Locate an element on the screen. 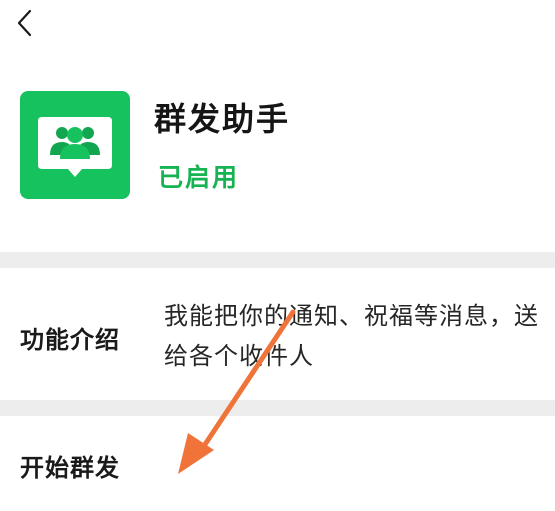 This screenshot has height=511, width=555. app-icon is located at coordinates (75, 145).